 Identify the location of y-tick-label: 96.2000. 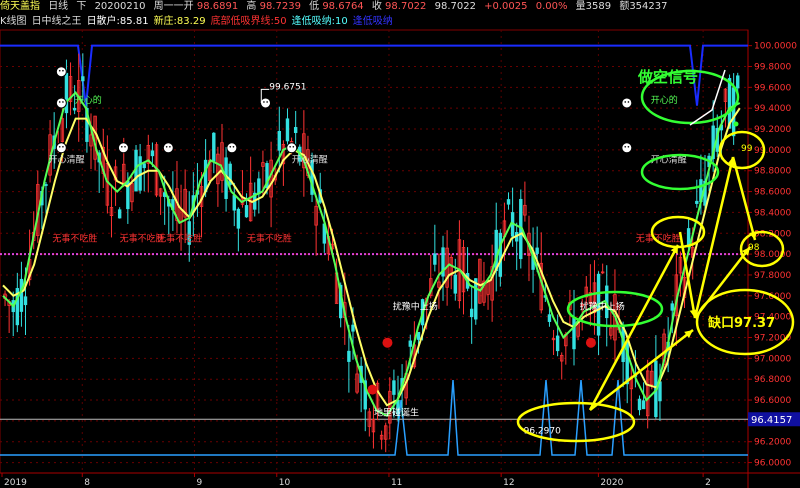
(772, 443).